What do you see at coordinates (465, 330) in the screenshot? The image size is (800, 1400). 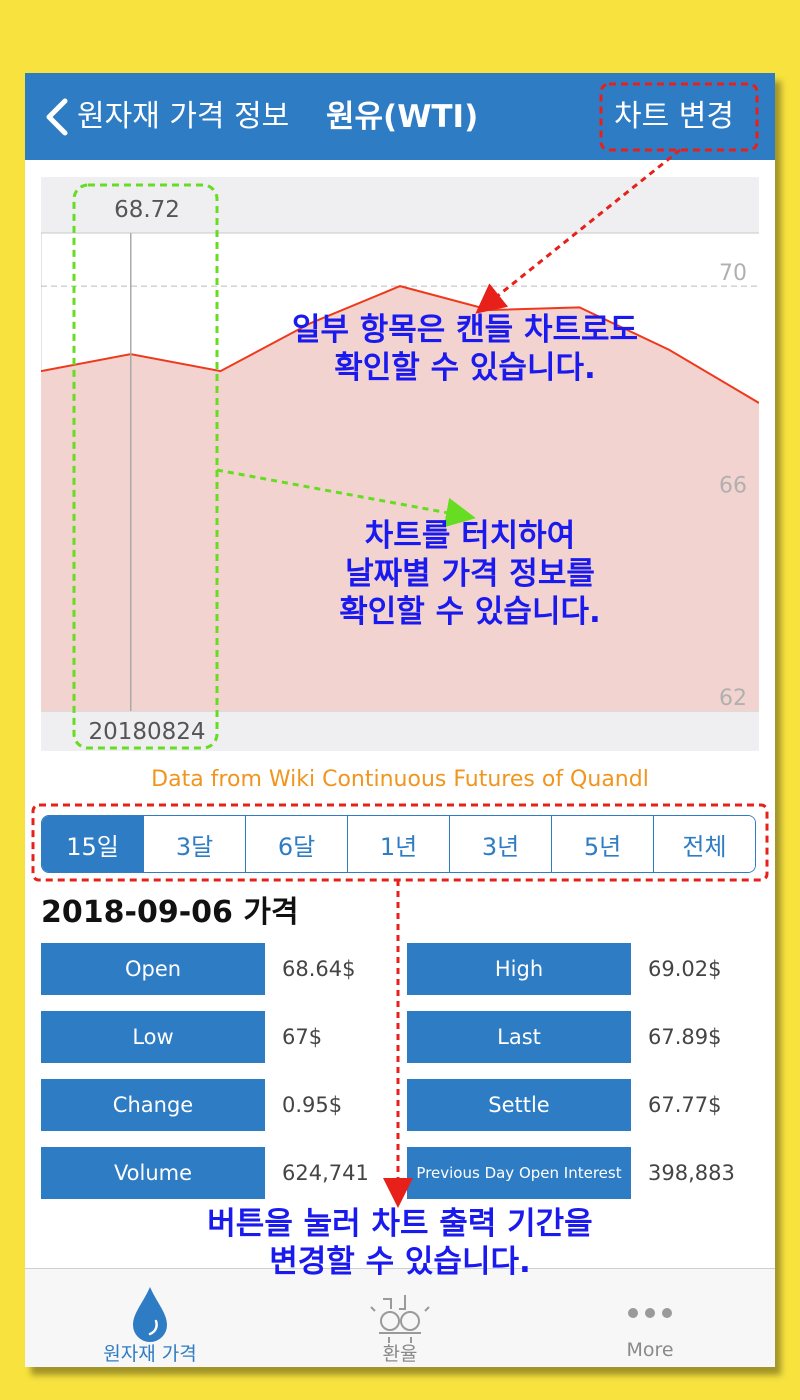 I see `annotation-line: 일부 항목은 캔들 차트로도` at bounding box center [465, 330].